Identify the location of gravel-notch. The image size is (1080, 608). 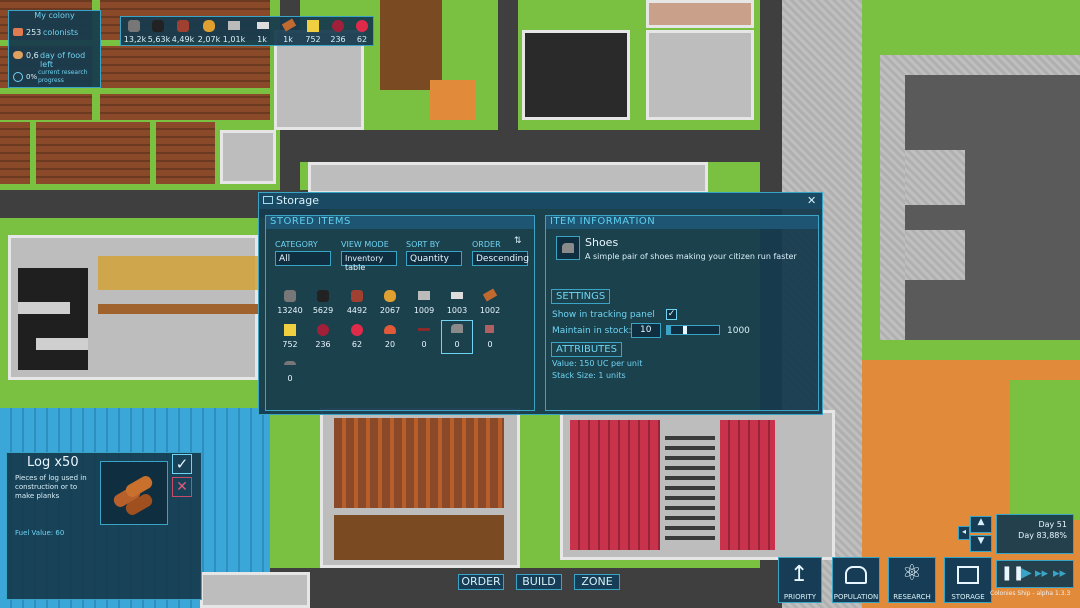
(935, 177).